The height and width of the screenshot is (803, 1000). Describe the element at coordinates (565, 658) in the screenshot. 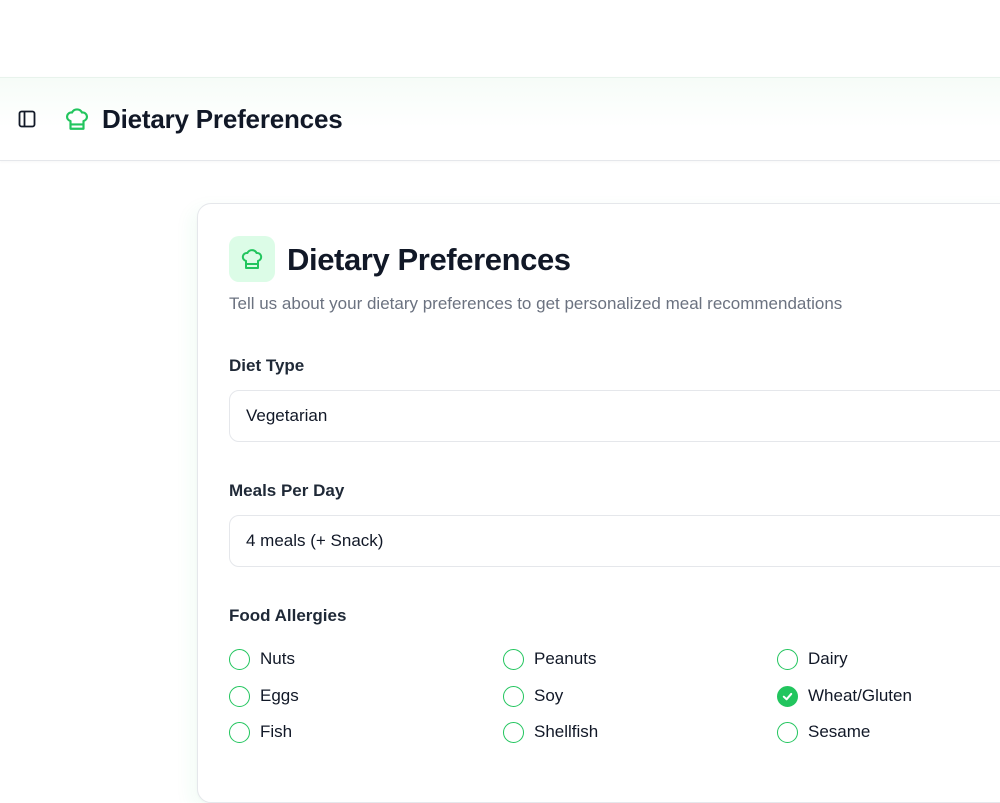

I see `allergy-label: Peanuts` at that location.